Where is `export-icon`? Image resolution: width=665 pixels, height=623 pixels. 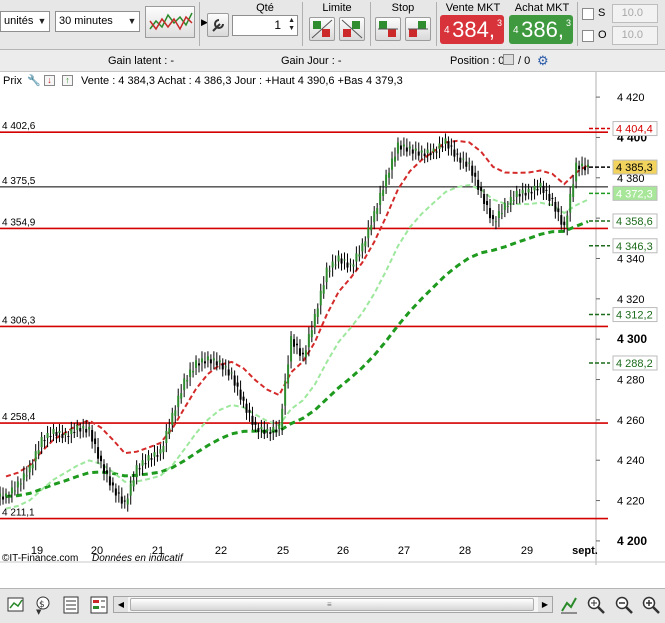 export-icon is located at coordinates (99, 605).